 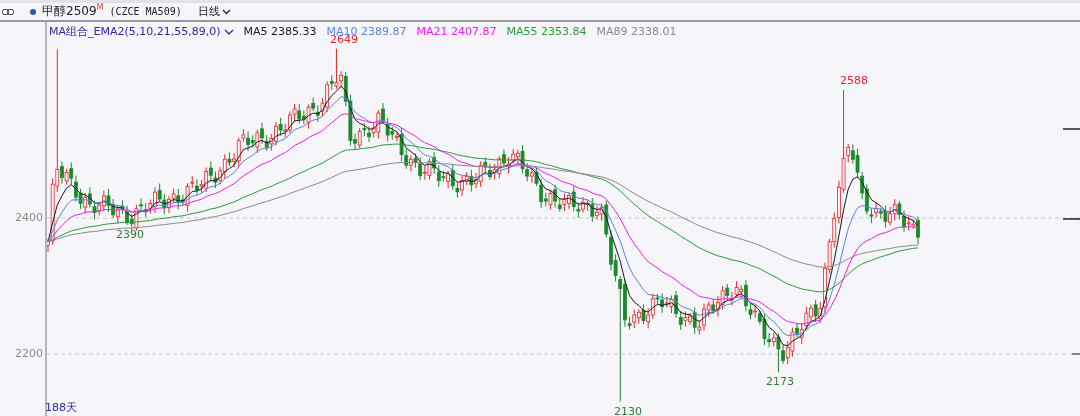 What do you see at coordinates (33, 11) in the screenshot?
I see `status-dot-icon` at bounding box center [33, 11].